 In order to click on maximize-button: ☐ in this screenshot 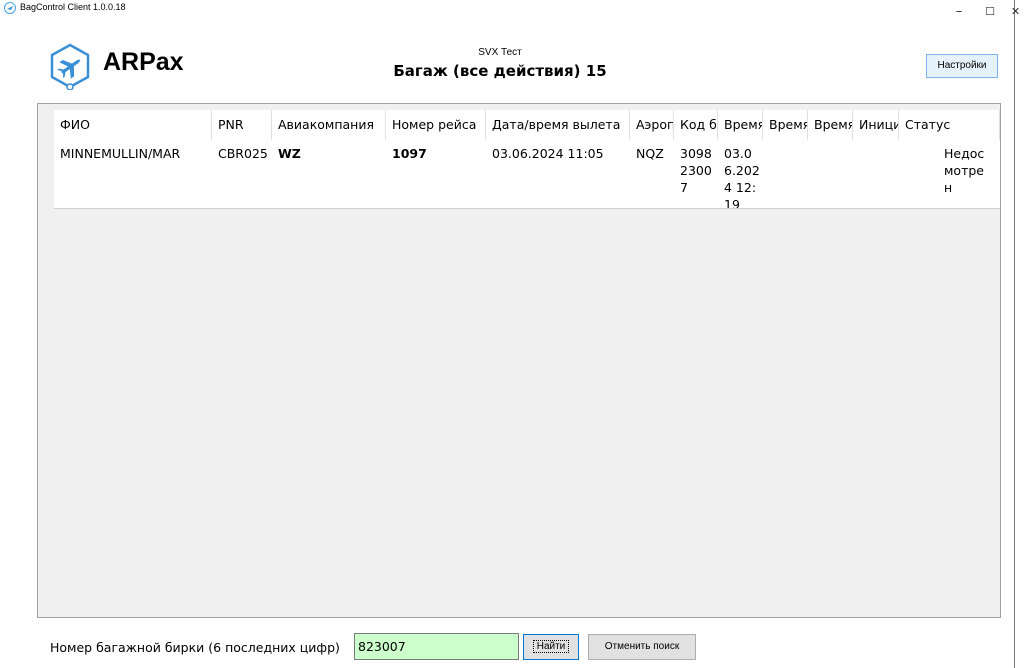, I will do `click(990, 12)`.